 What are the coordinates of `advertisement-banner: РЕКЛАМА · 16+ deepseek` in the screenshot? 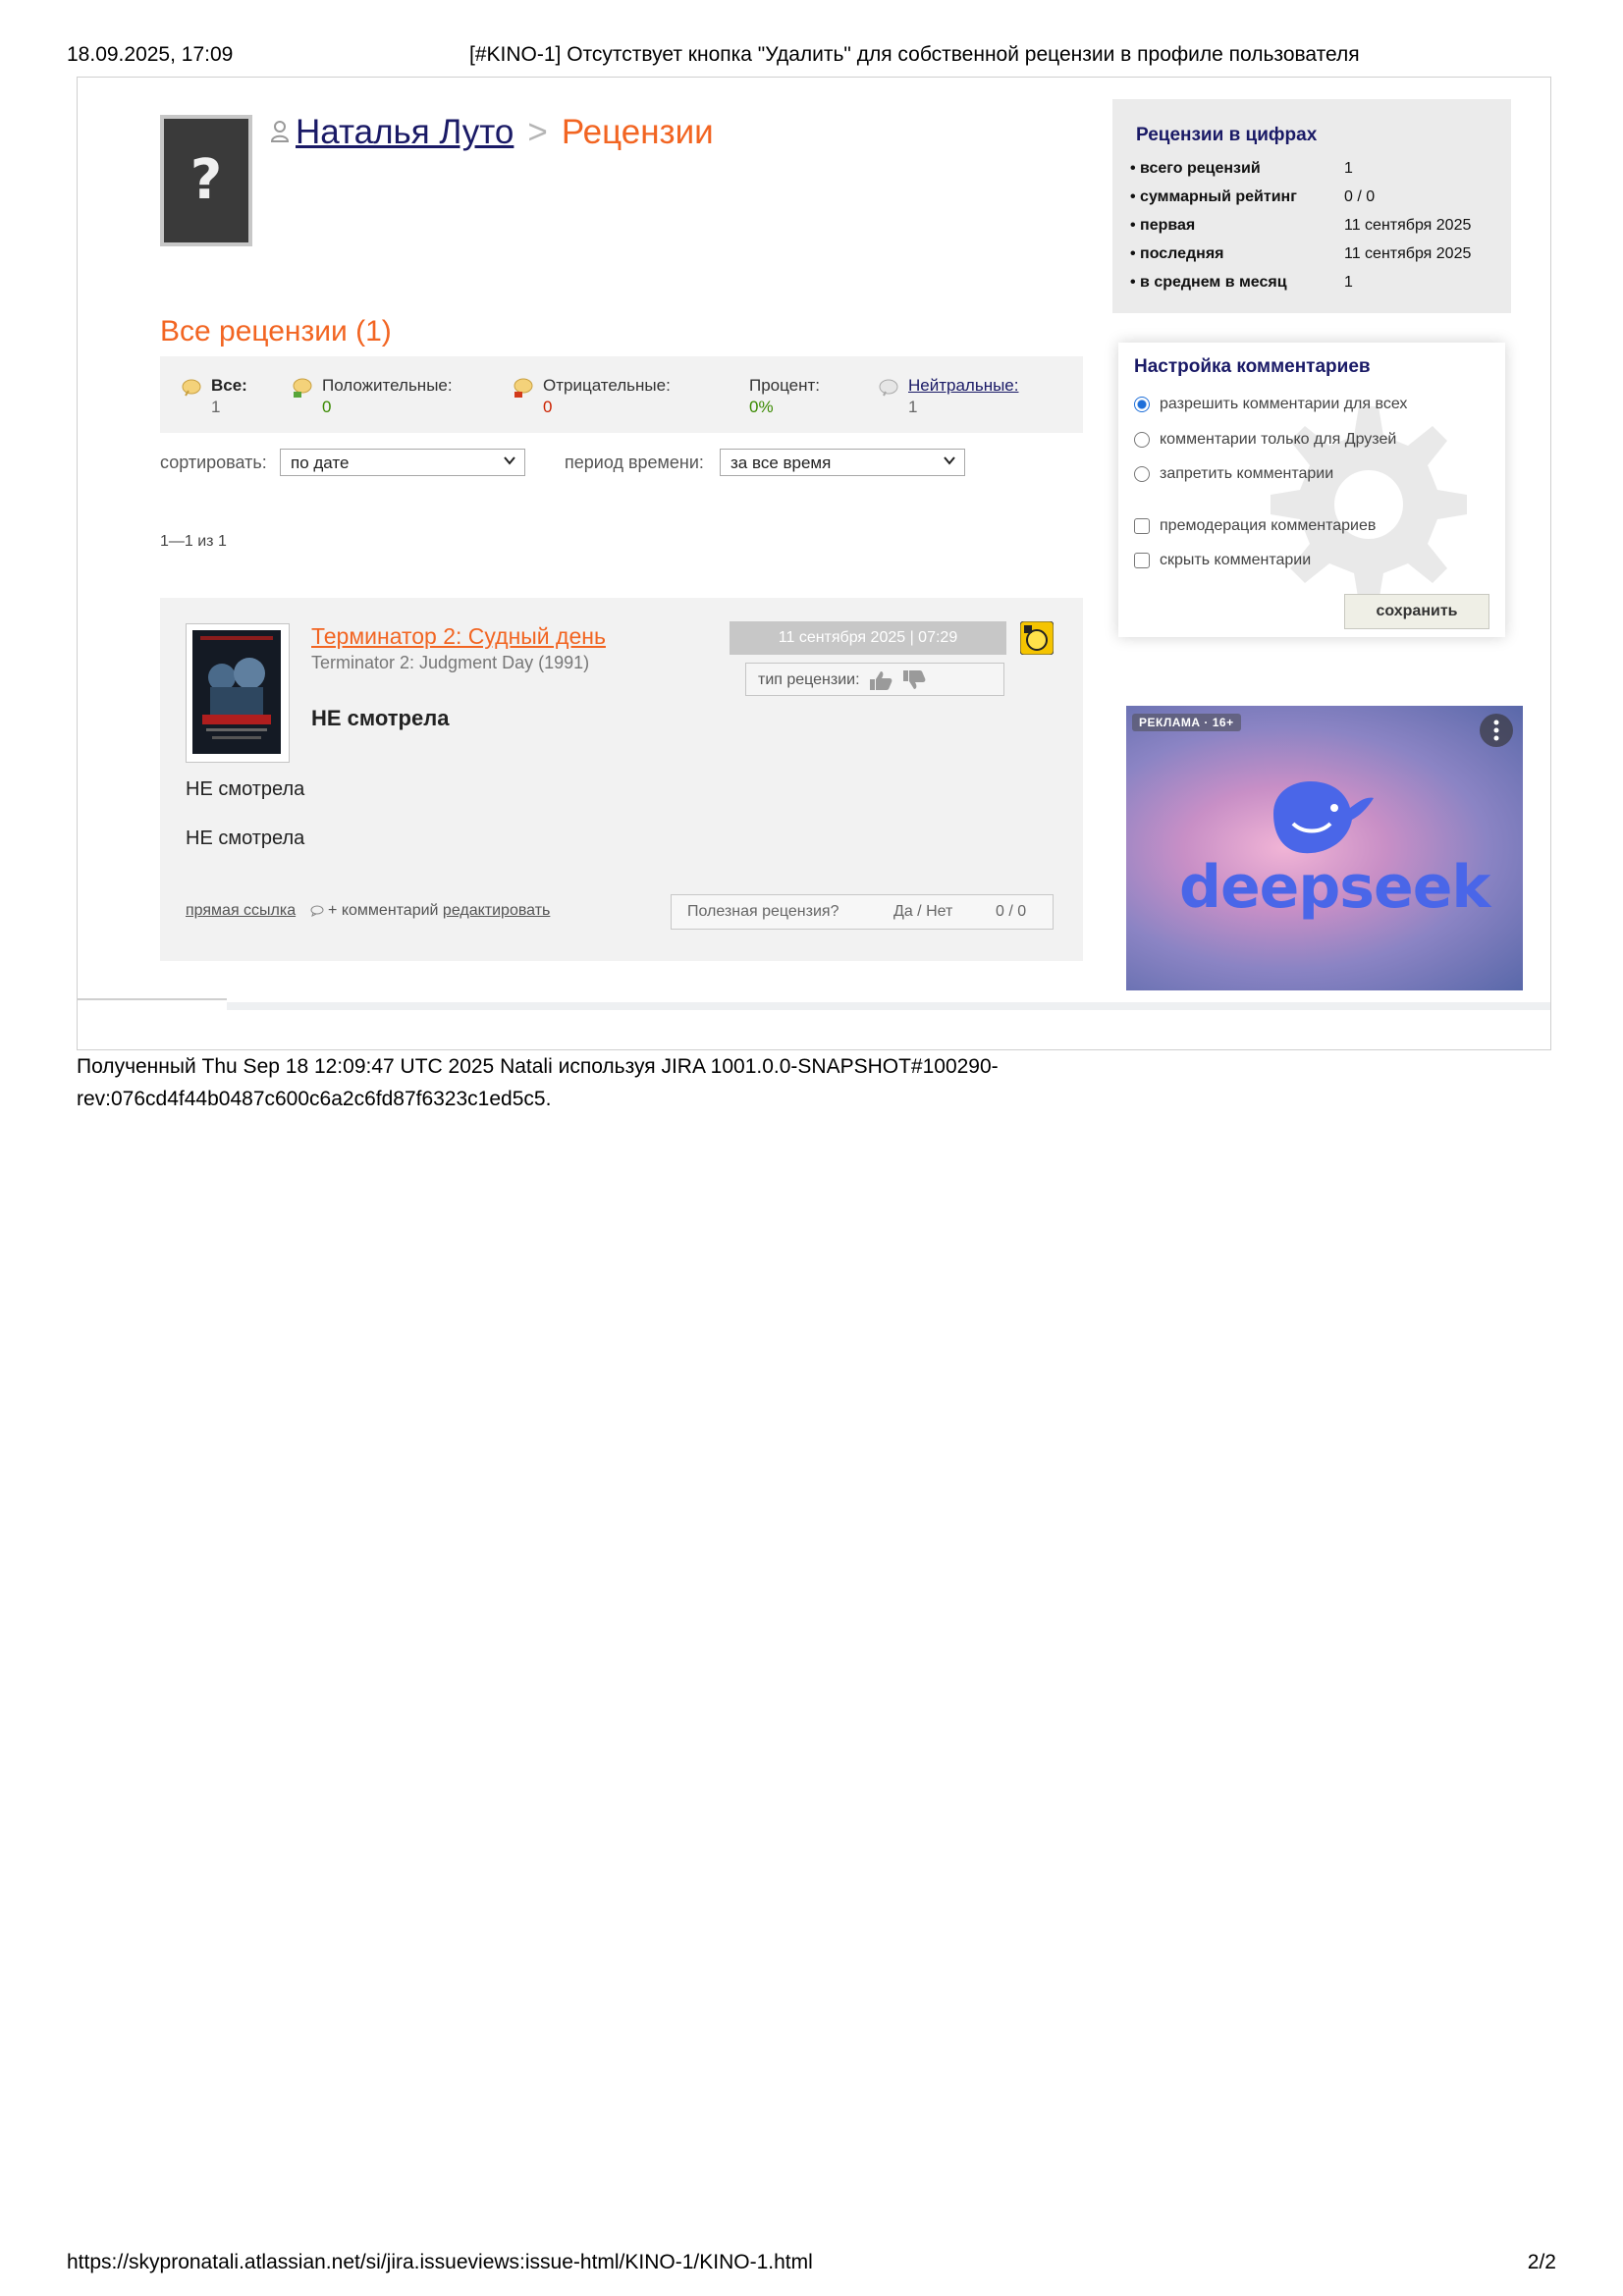 It's located at (1324, 848).